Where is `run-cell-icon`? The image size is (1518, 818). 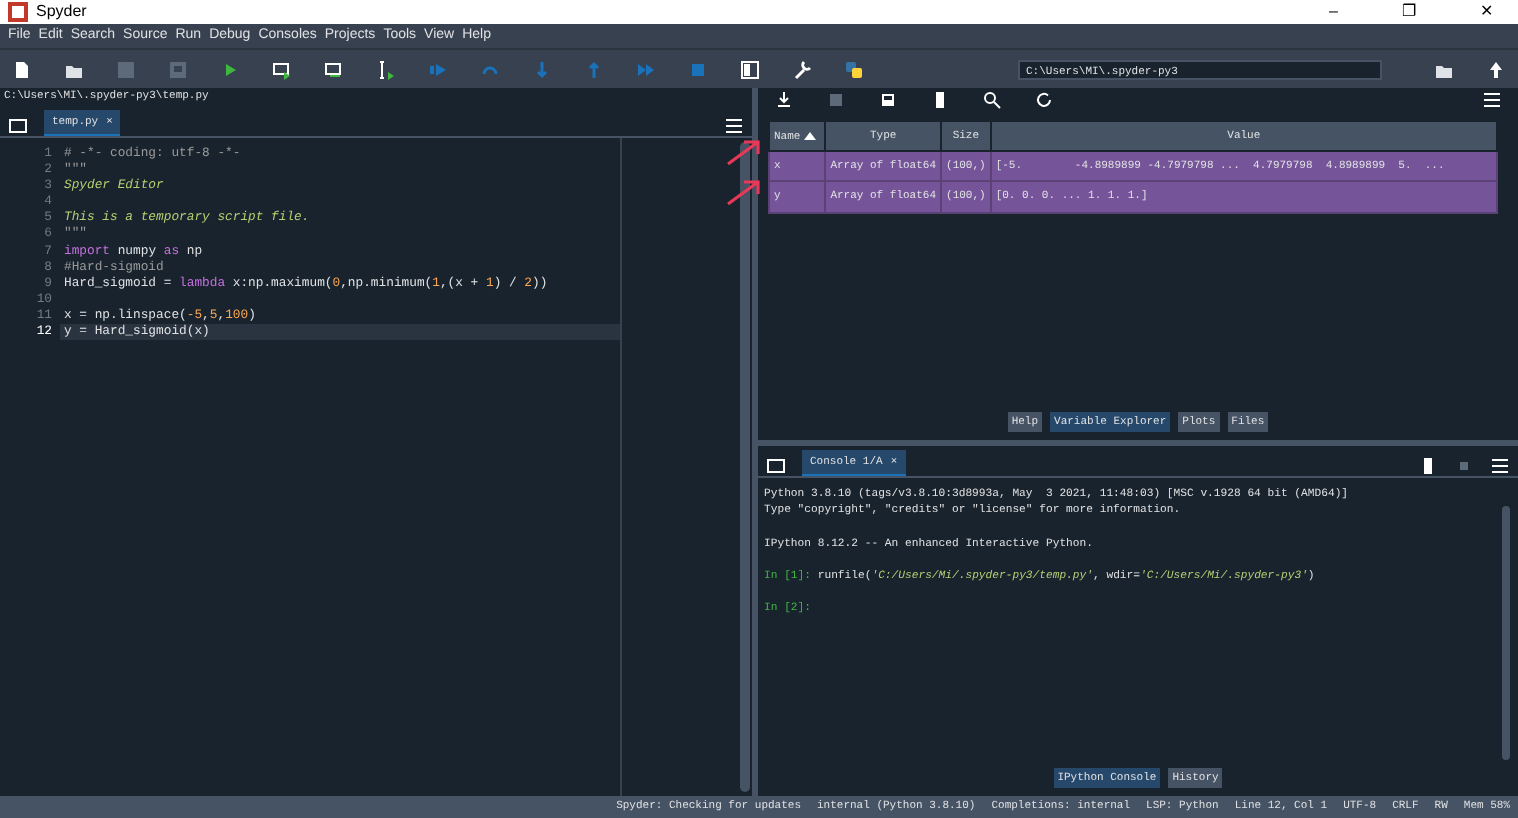 run-cell-icon is located at coordinates (282, 69).